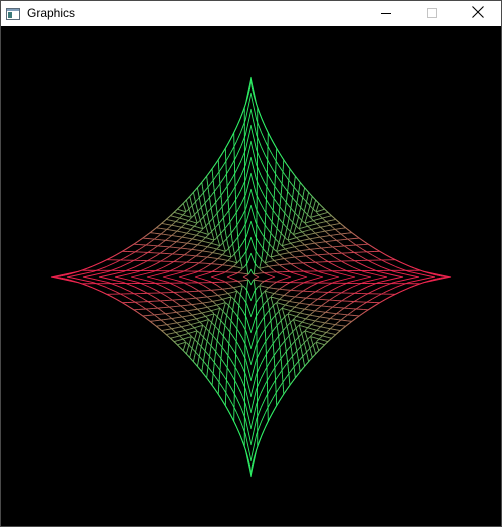 Image resolution: width=502 pixels, height=527 pixels. I want to click on minimize-button, so click(386, 13).